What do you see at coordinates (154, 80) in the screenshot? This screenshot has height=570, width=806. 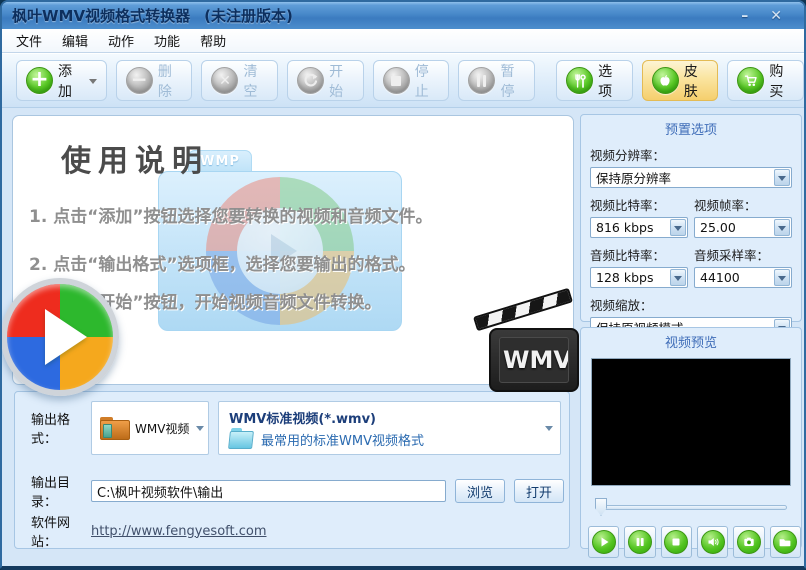 I see `delete-button: − 删除` at bounding box center [154, 80].